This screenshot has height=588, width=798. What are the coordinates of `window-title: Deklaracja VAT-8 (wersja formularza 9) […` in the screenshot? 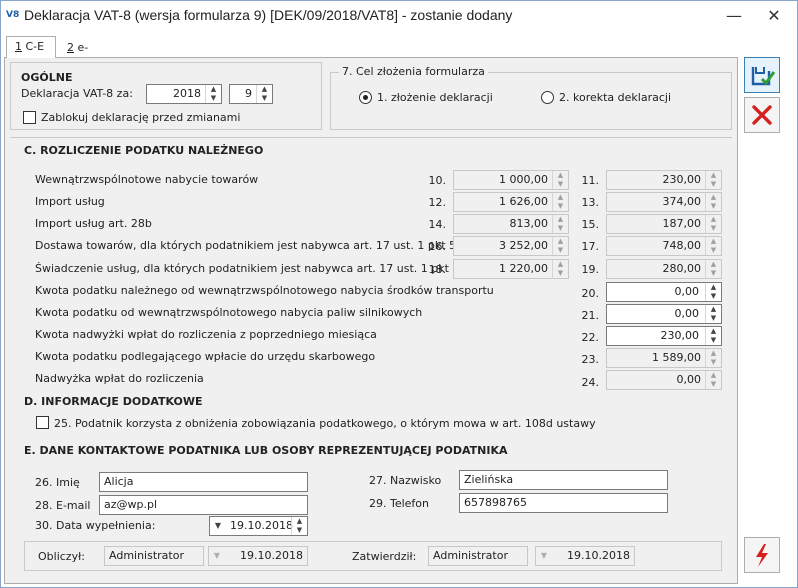 It's located at (268, 15).